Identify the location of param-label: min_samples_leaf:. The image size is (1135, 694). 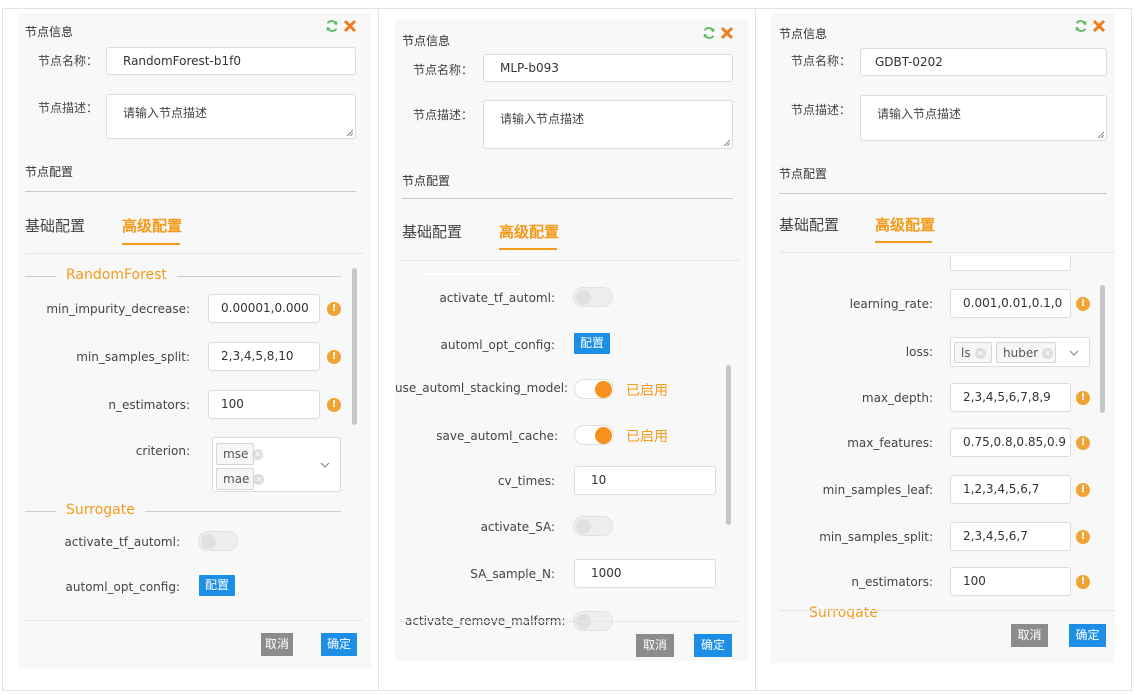
(877, 490).